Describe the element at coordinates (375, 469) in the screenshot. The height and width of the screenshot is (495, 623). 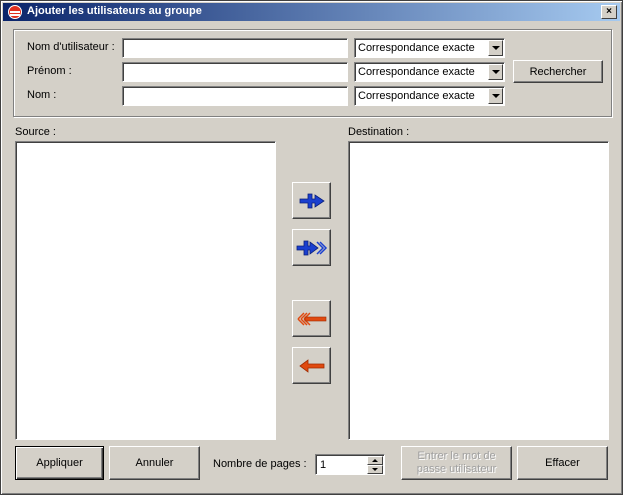
I see `stepper-down-icon` at that location.